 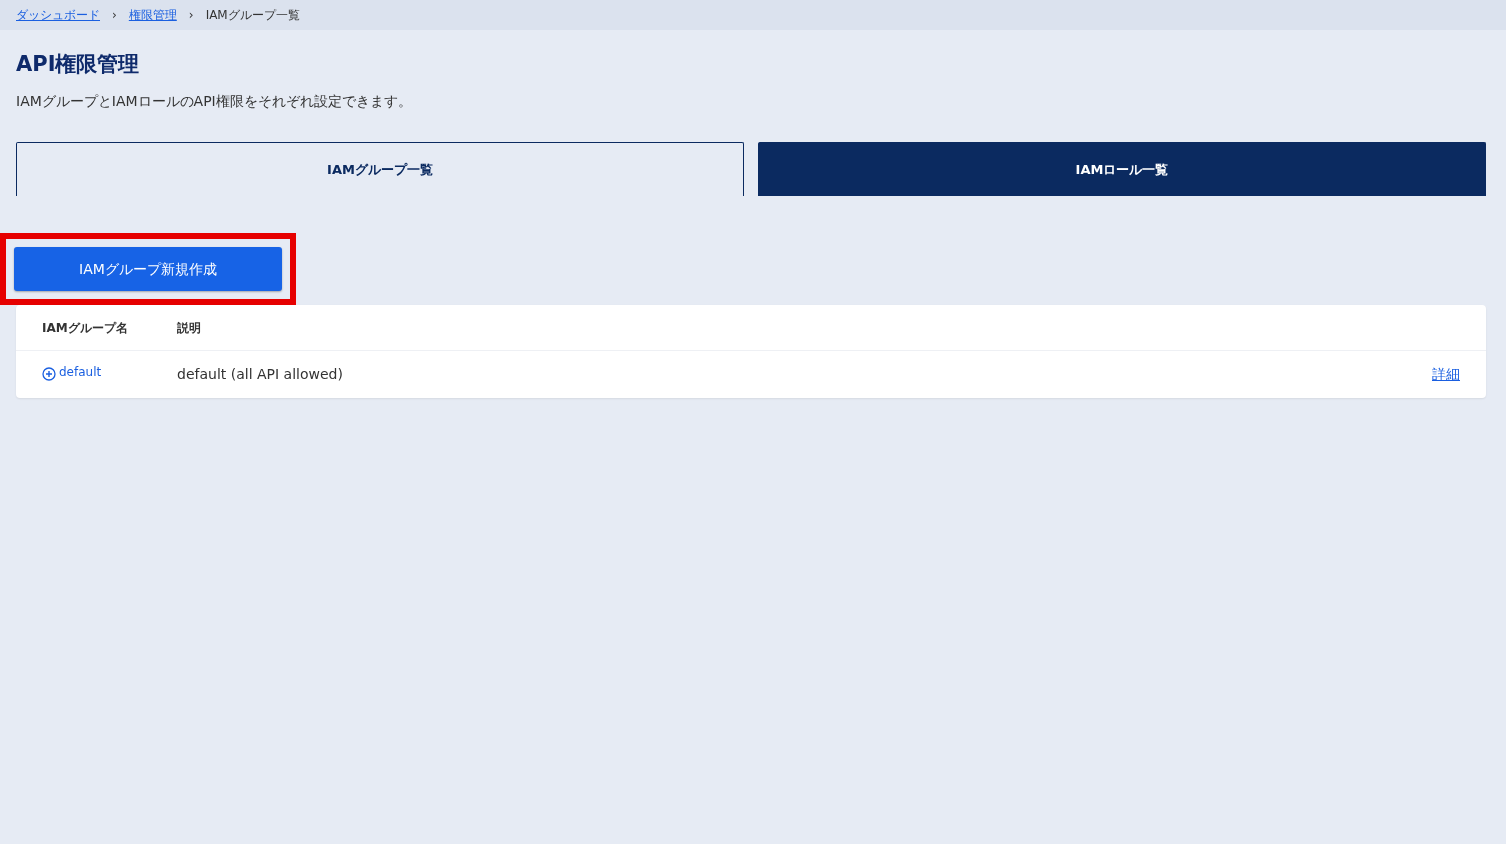 What do you see at coordinates (189, 328) in the screenshot?
I see `column-header: 説明` at bounding box center [189, 328].